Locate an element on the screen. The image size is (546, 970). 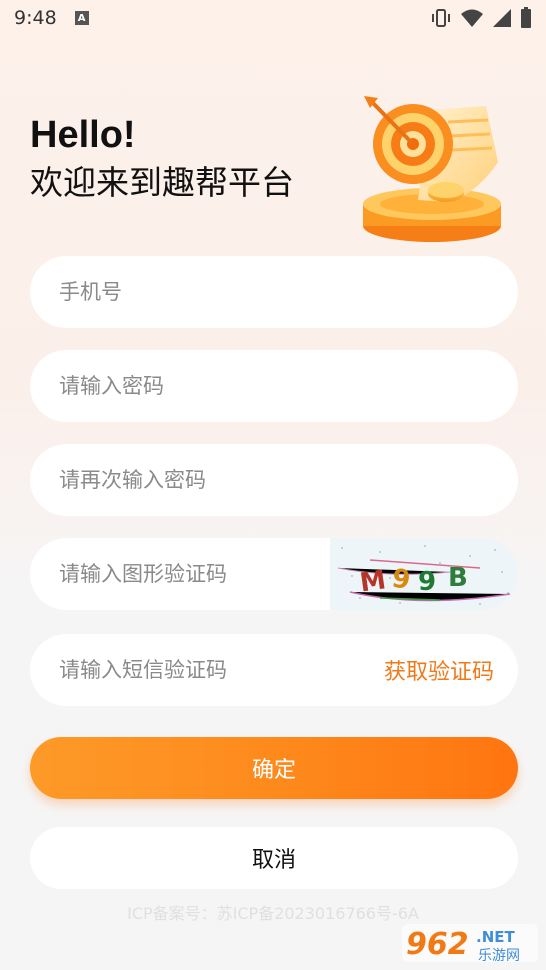
phone-input is located at coordinates (199, 292).